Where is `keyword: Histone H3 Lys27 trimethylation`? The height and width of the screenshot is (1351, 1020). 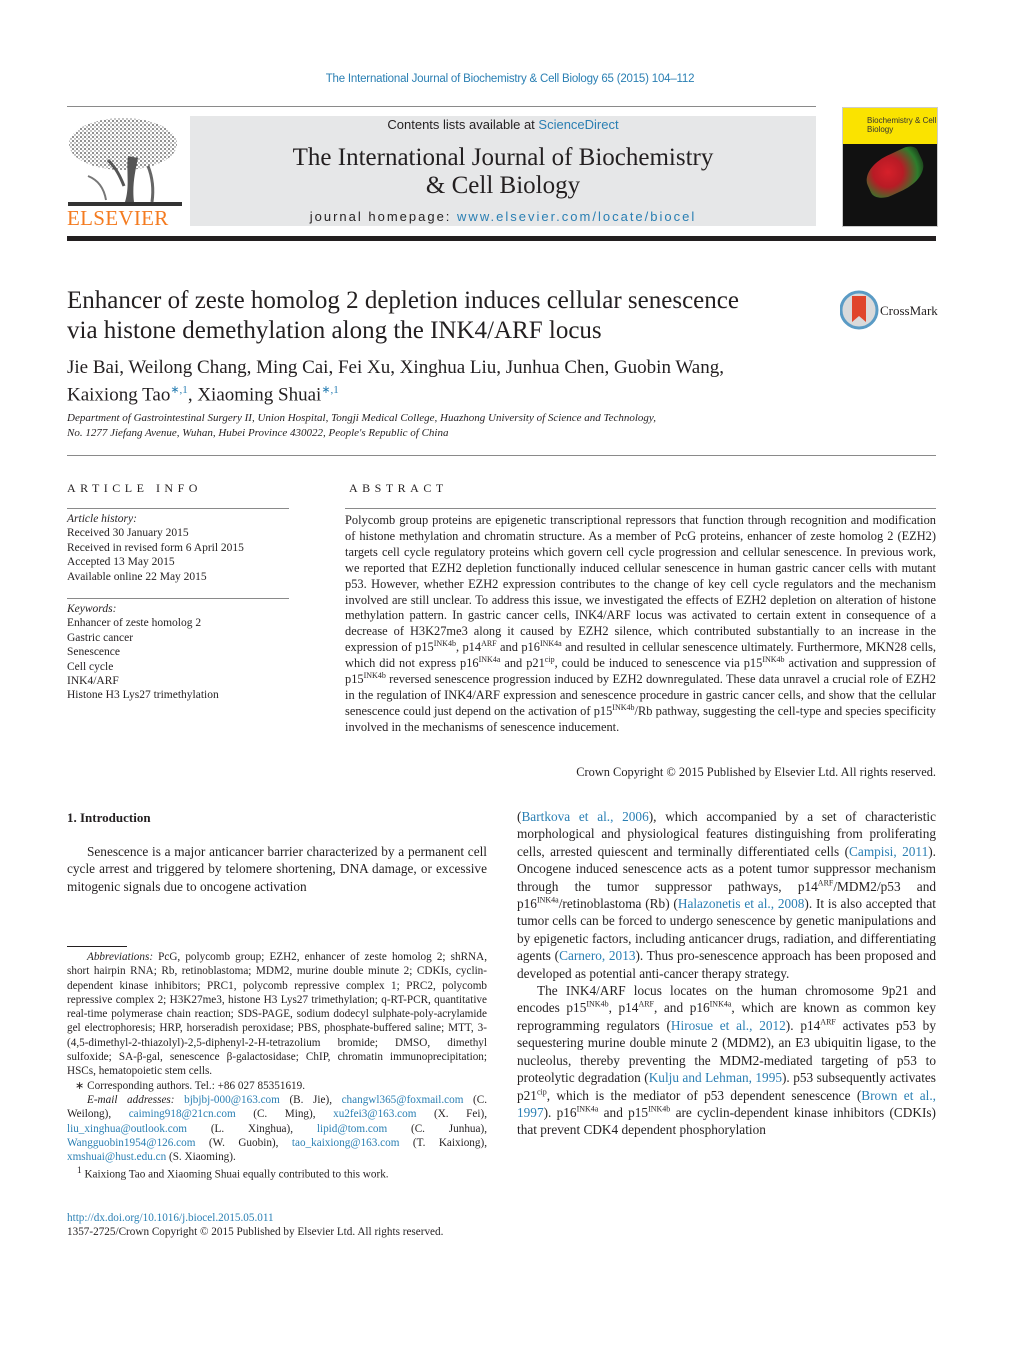 keyword: Histone H3 Lys27 trimethylation is located at coordinates (143, 695).